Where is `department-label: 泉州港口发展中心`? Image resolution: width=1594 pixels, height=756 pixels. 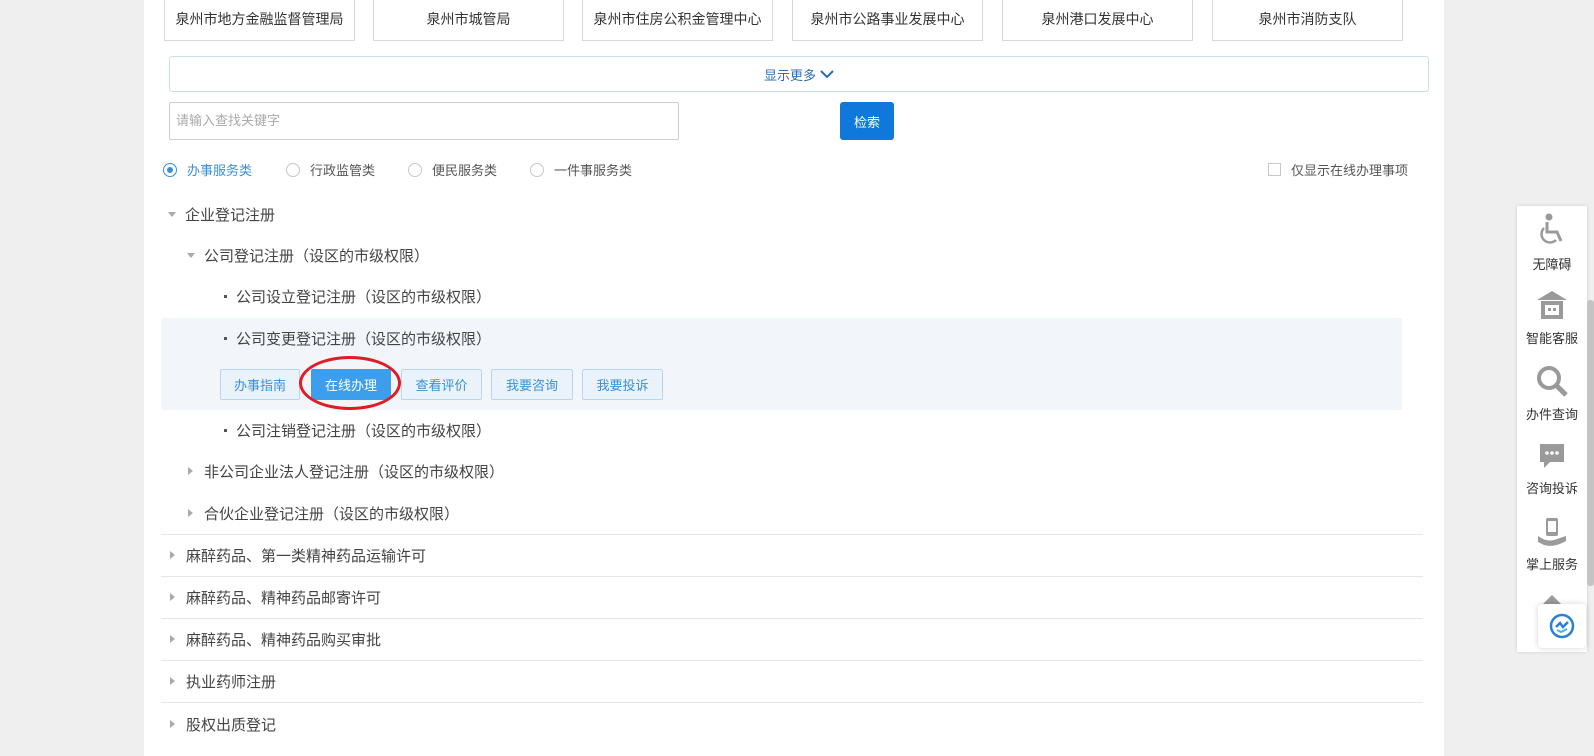
department-label: 泉州港口发展中心 is located at coordinates (1097, 19).